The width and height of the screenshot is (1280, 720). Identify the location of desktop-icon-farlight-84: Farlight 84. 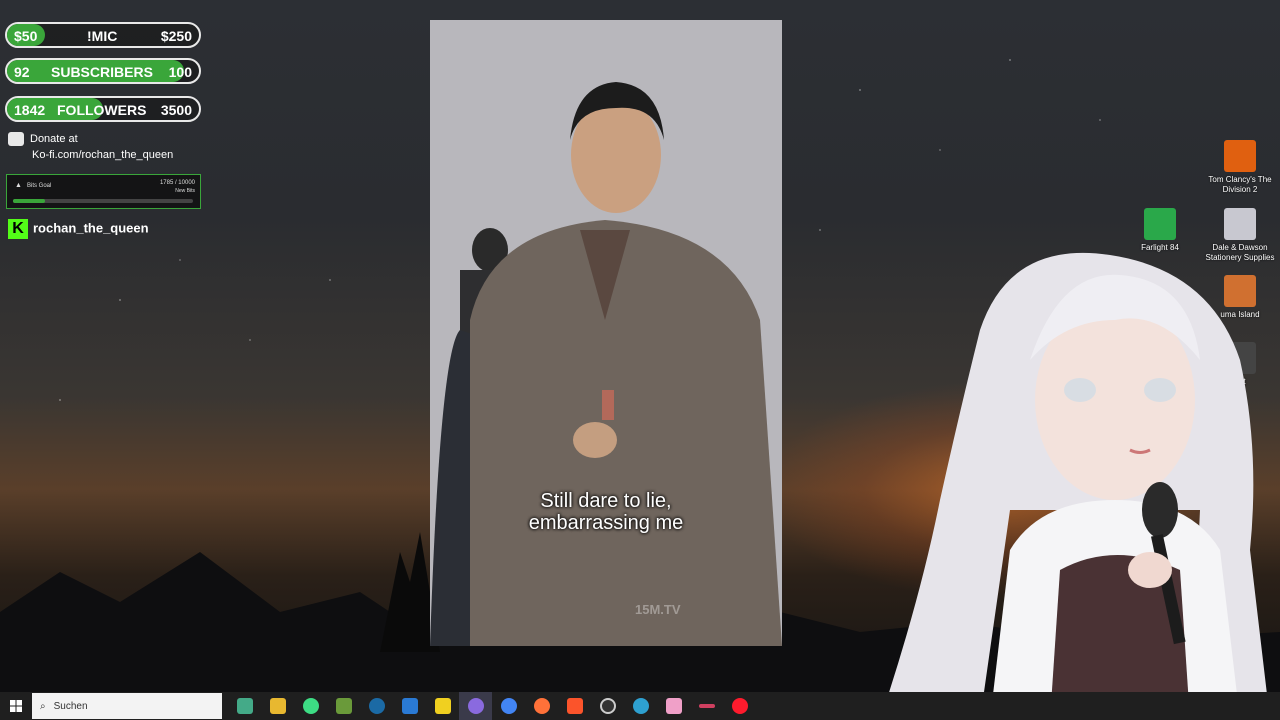
(1160, 230).